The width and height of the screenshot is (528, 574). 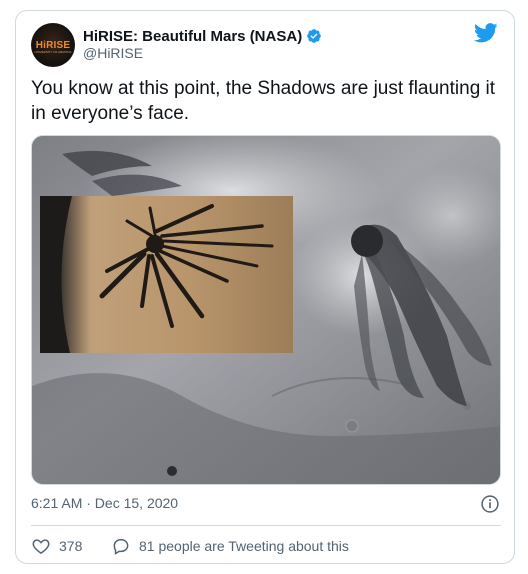 I want to click on inset-image, so click(x=166, y=274).